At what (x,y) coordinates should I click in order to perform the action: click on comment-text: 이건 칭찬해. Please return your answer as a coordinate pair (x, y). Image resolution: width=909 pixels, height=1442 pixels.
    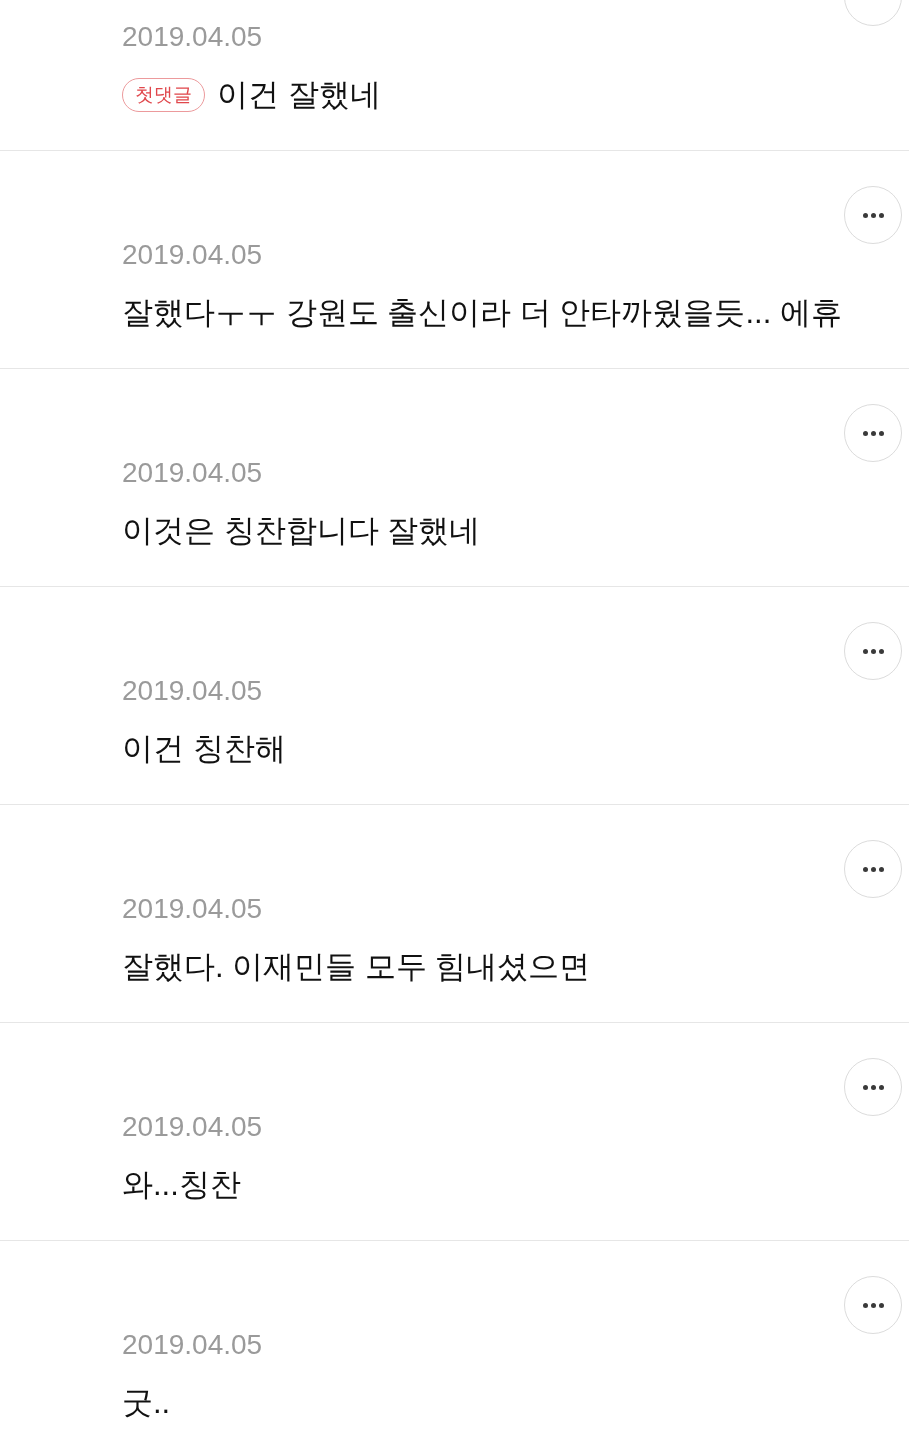
    Looking at the image, I should click on (204, 749).